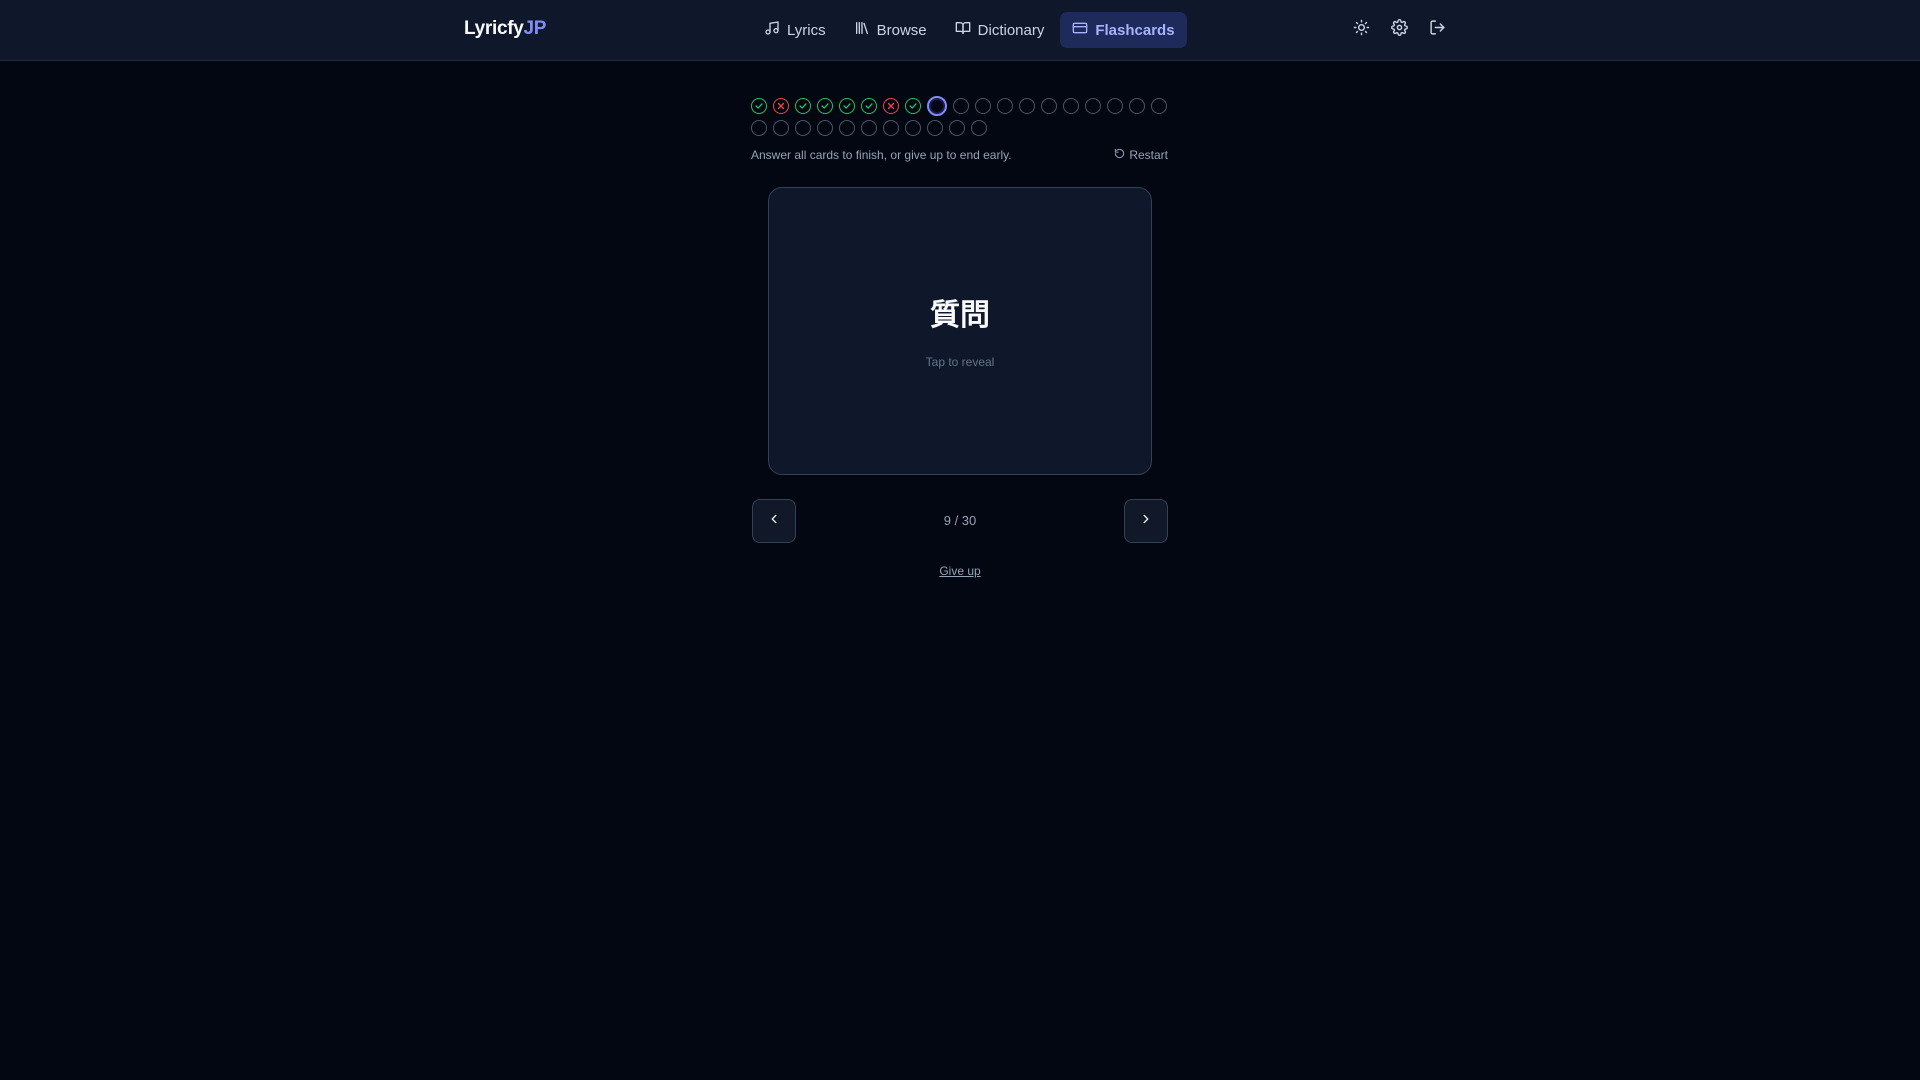 The height and width of the screenshot is (1080, 1920). I want to click on nav-flashcards: Flashcards, so click(1123, 30).